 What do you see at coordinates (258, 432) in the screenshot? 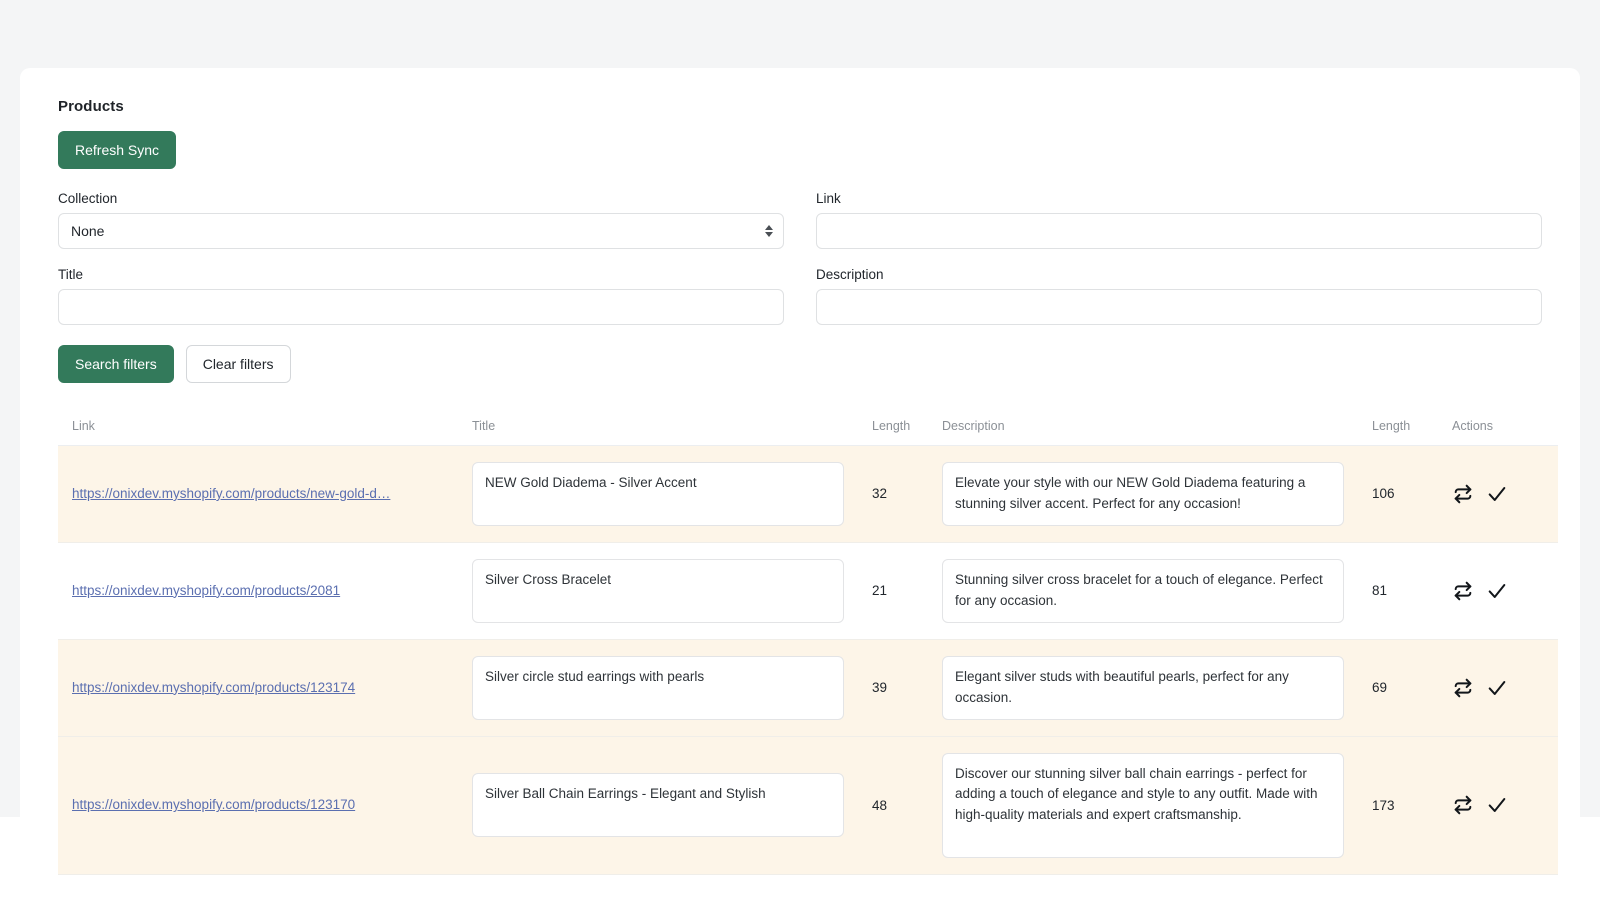
I see `header-link: Link` at bounding box center [258, 432].